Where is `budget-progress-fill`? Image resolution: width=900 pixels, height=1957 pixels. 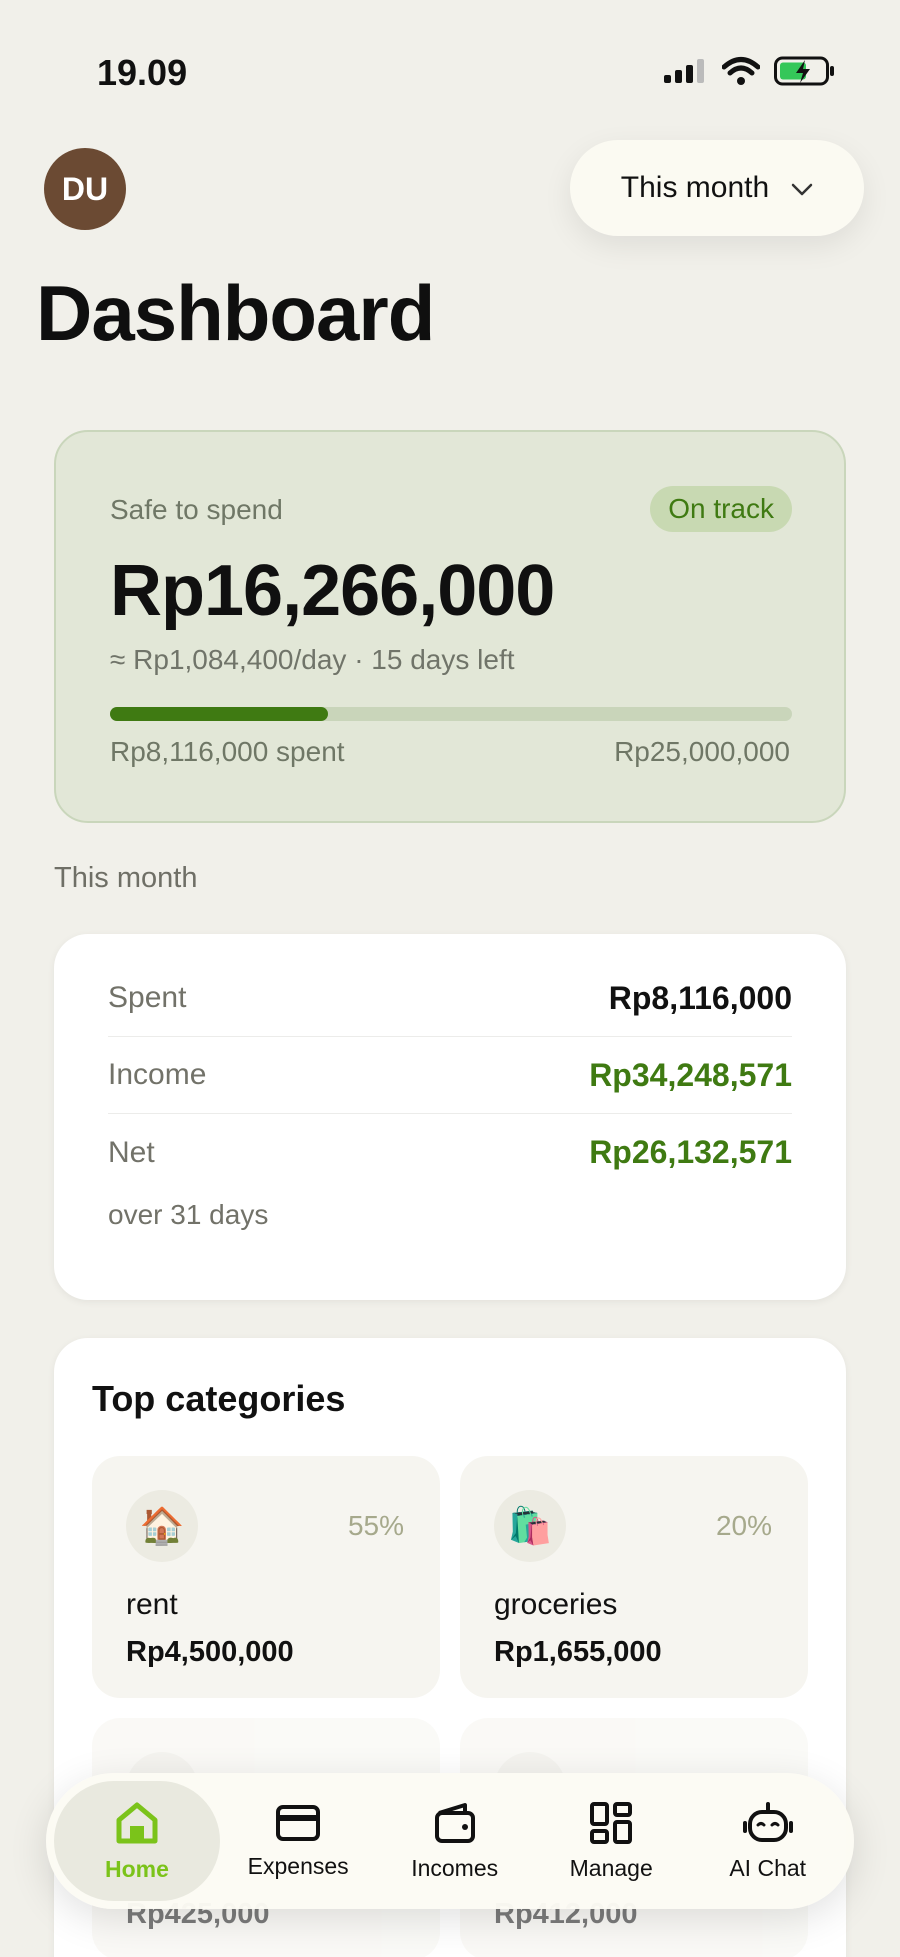 budget-progress-fill is located at coordinates (219, 714).